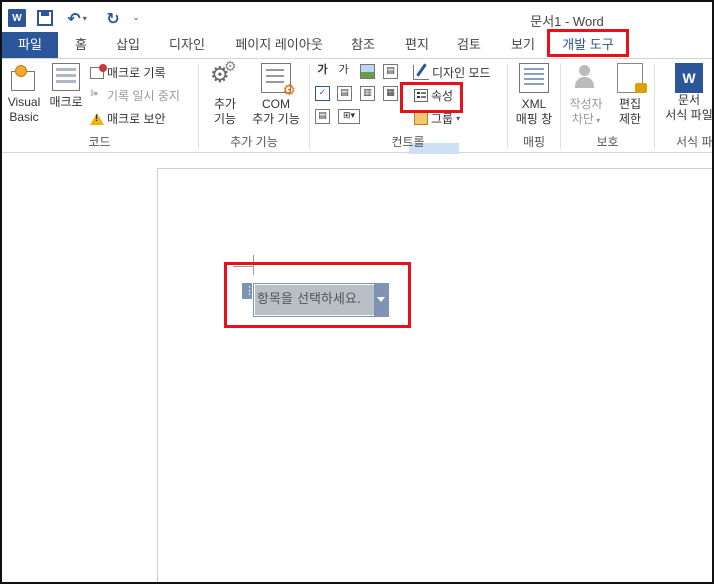 The image size is (714, 584). What do you see at coordinates (567, 21) in the screenshot?
I see `window-title: 문서1 - Word` at bounding box center [567, 21].